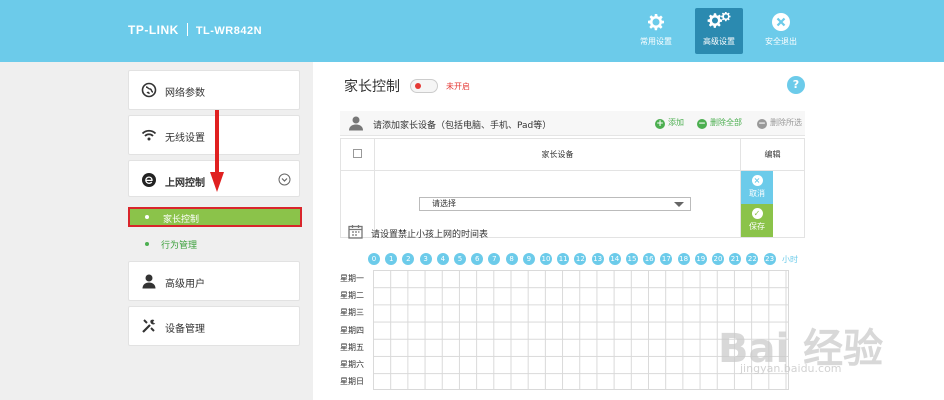 This screenshot has height=400, width=944. Describe the element at coordinates (511, 259) in the screenshot. I see `hour-label: 8` at that location.